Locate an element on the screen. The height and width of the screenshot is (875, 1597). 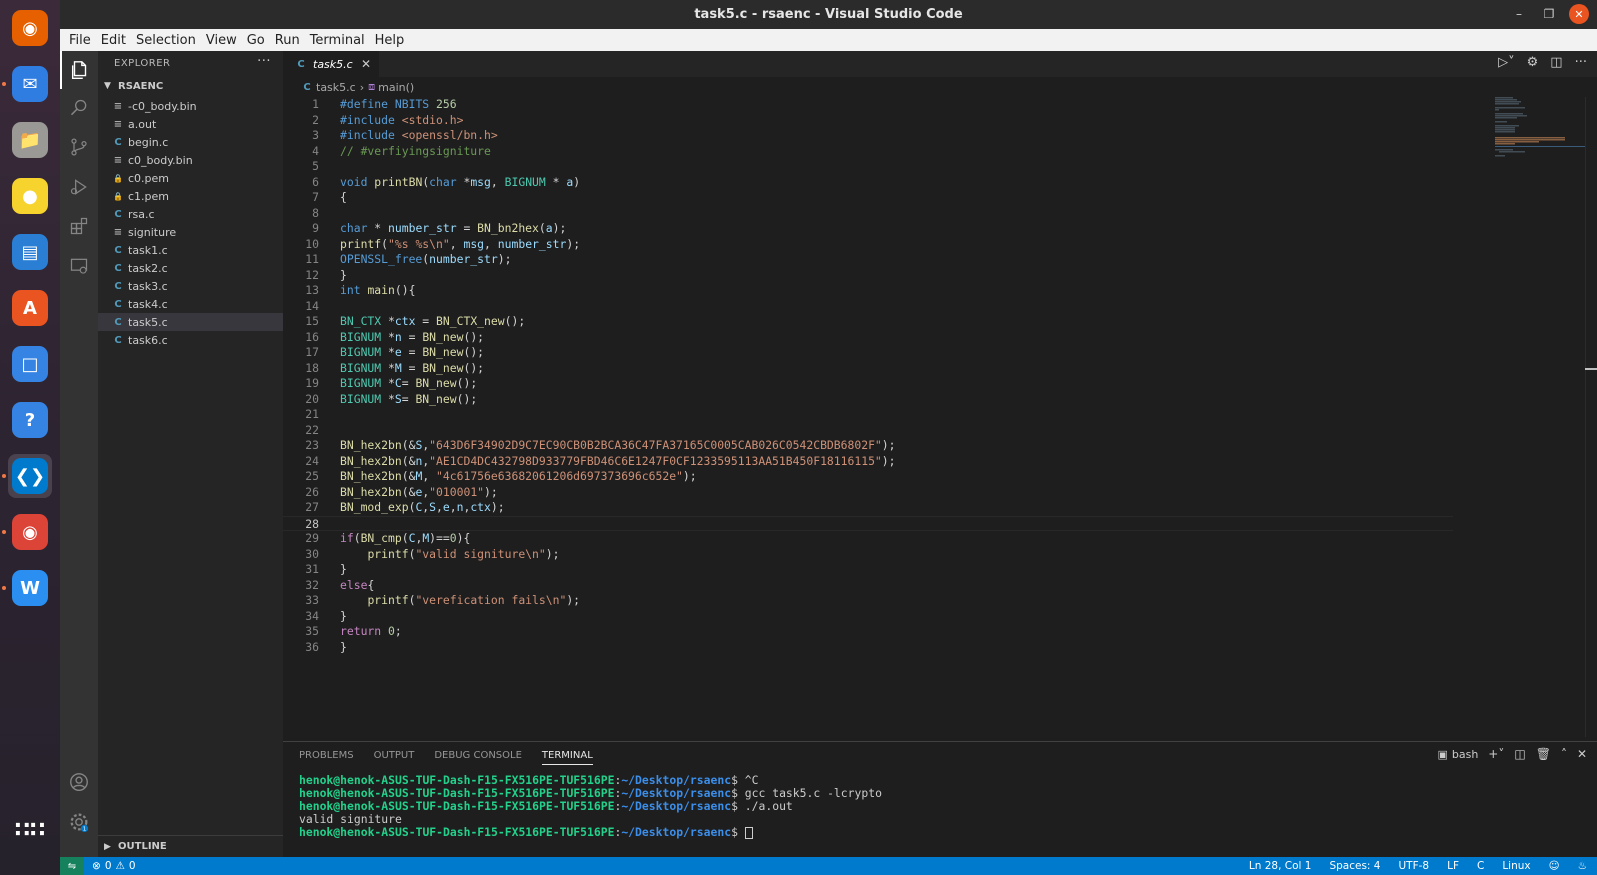
file-item: ≡ a.out is located at coordinates (190, 124).